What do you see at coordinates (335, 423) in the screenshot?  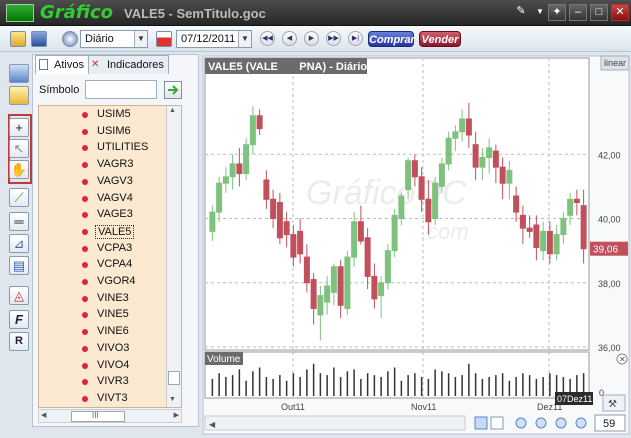 I see `chart-hscroll` at bounding box center [335, 423].